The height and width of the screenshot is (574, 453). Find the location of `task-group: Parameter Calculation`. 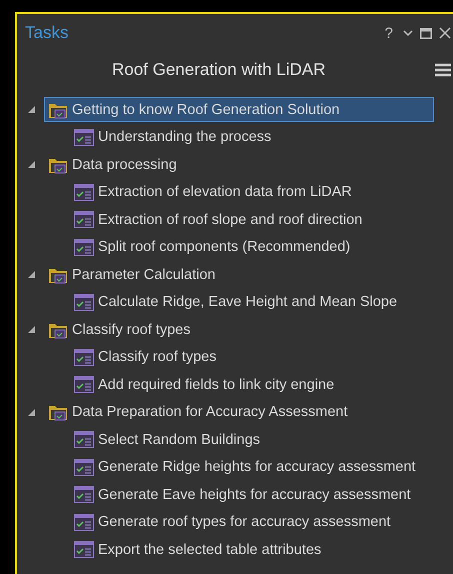

task-group: Parameter Calculation is located at coordinates (134, 275).